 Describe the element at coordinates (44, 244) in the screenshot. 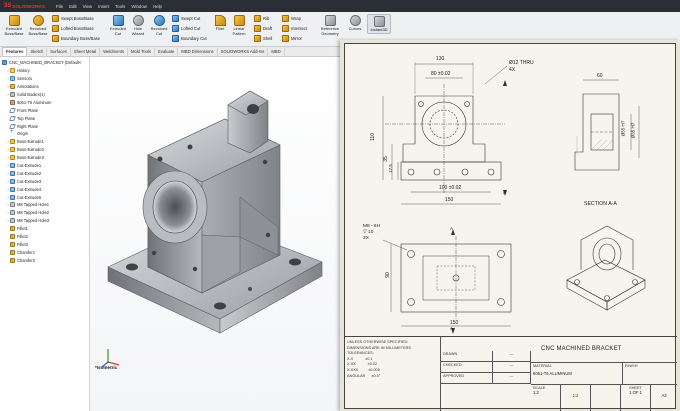

I see `tree-item: Fillet3` at that location.